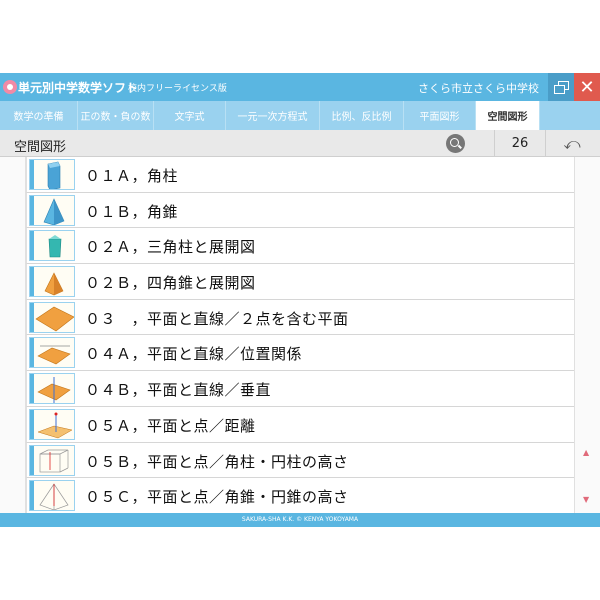  Describe the element at coordinates (440, 115) in the screenshot. I see `tab-plane-figures: 平面図形` at that location.